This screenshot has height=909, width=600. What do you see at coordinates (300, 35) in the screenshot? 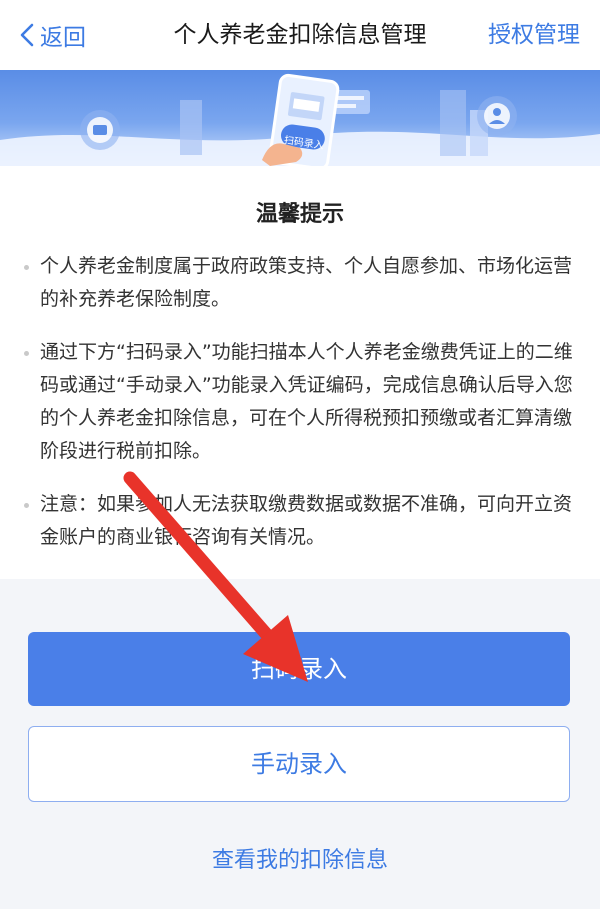
I see `nav-bar: 返回 个人养老金扣除信息管理 授权管理` at bounding box center [300, 35].